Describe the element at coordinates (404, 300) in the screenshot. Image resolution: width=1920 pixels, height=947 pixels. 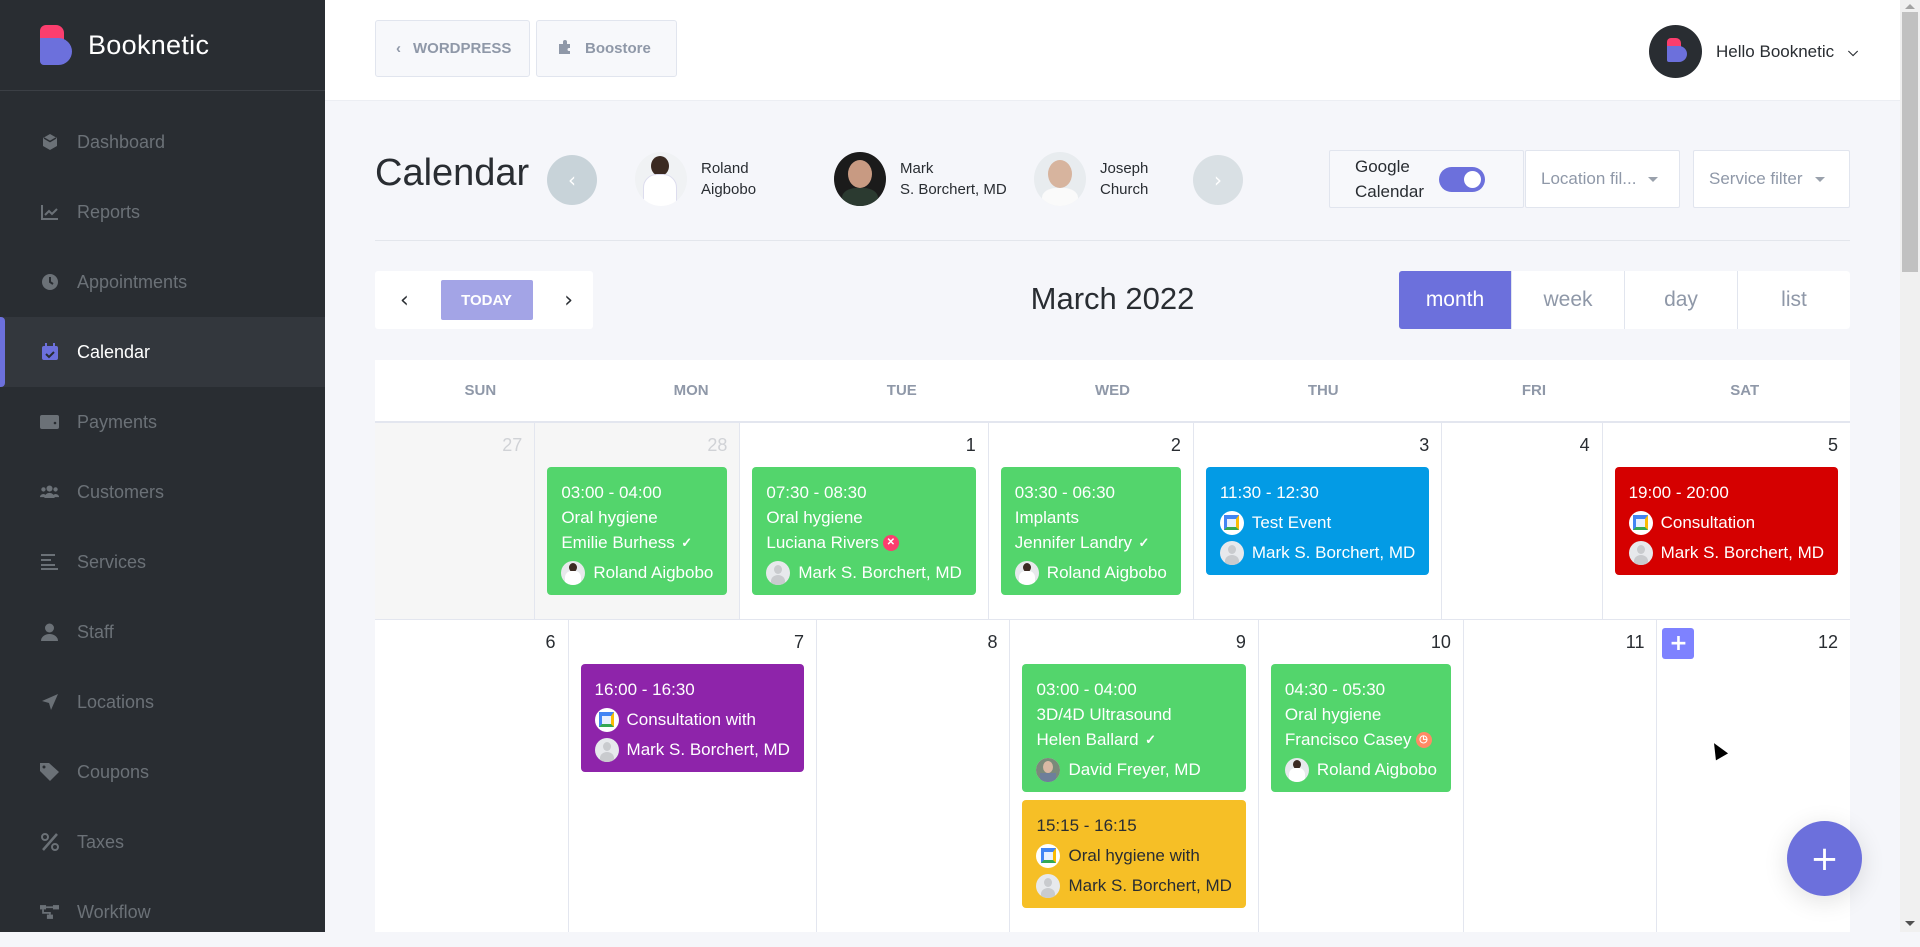
I see `prev-month-button: ‹` at that location.